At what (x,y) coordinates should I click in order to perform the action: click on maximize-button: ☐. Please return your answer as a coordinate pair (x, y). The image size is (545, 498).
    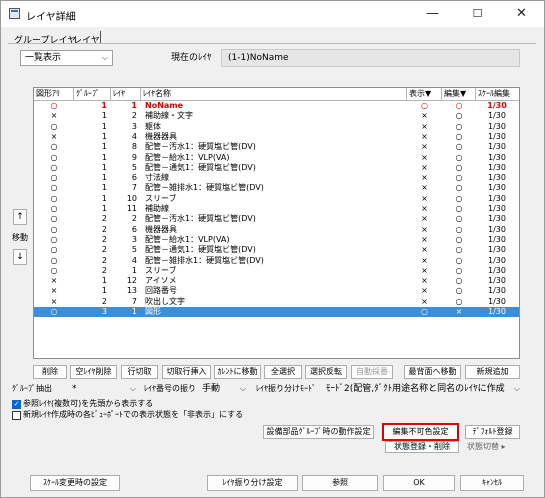
    Looking at the image, I should click on (477, 14).